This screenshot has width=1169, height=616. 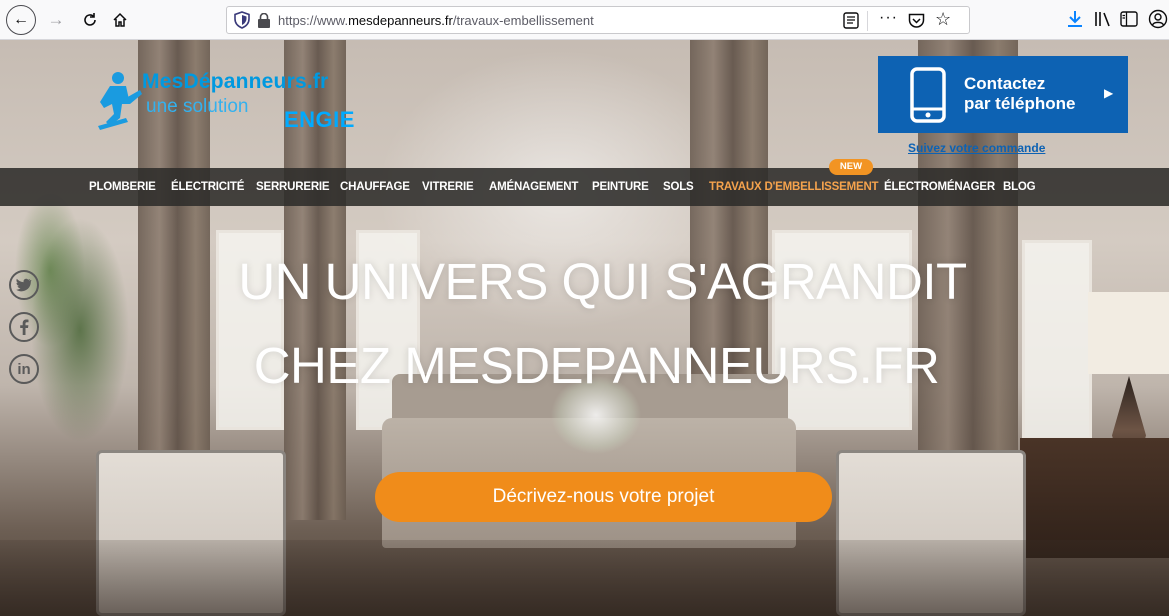 What do you see at coordinates (1129, 19) in the screenshot?
I see `sidebar-icon` at bounding box center [1129, 19].